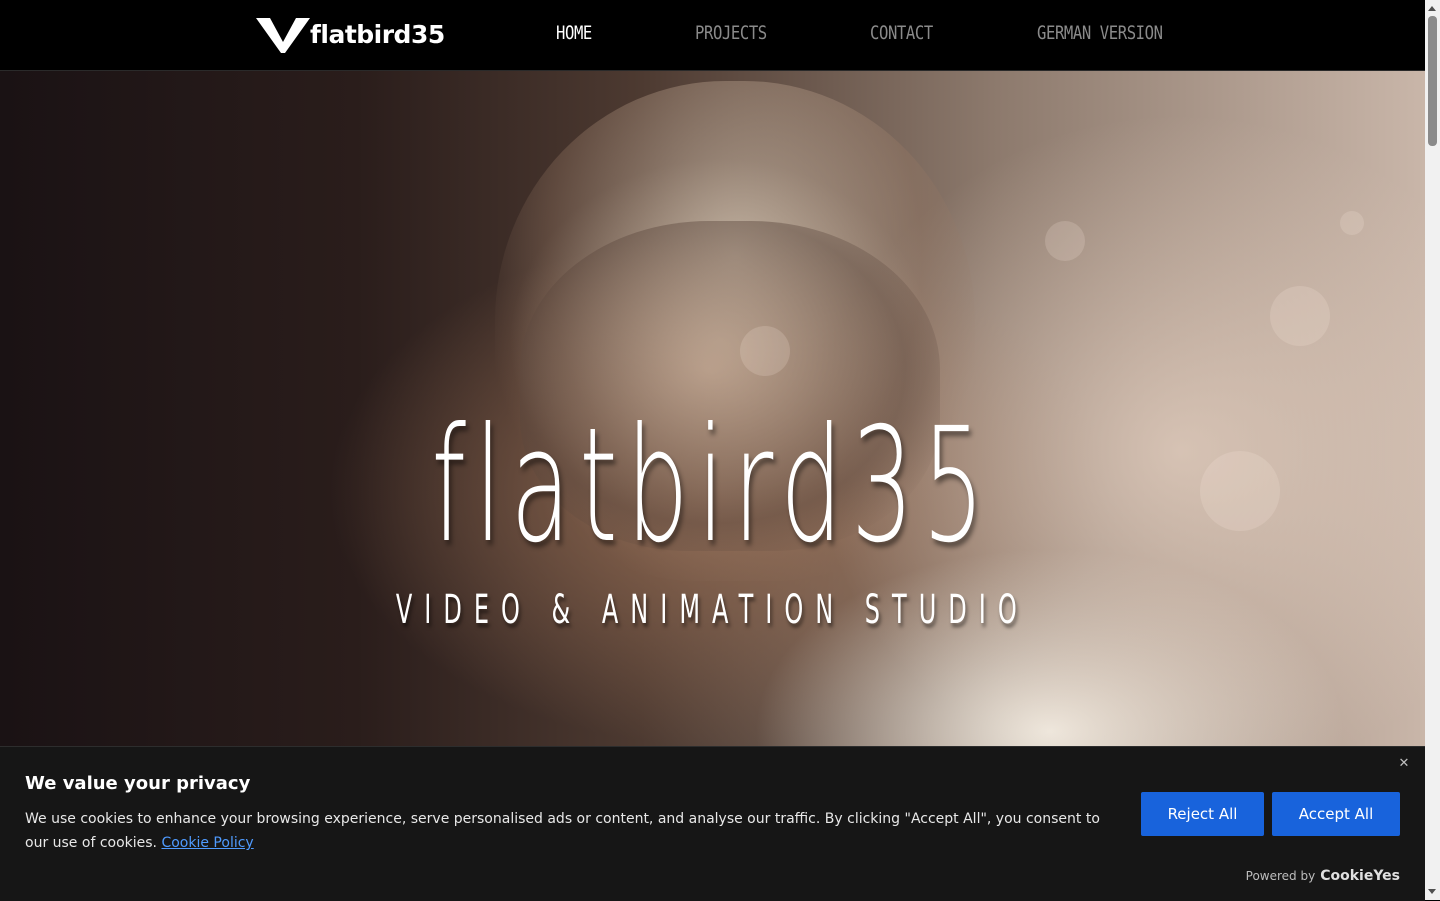 Image resolution: width=1440 pixels, height=901 pixels. Describe the element at coordinates (1100, 33) in the screenshot. I see `nav-german-version: GERMAN VERSION` at that location.